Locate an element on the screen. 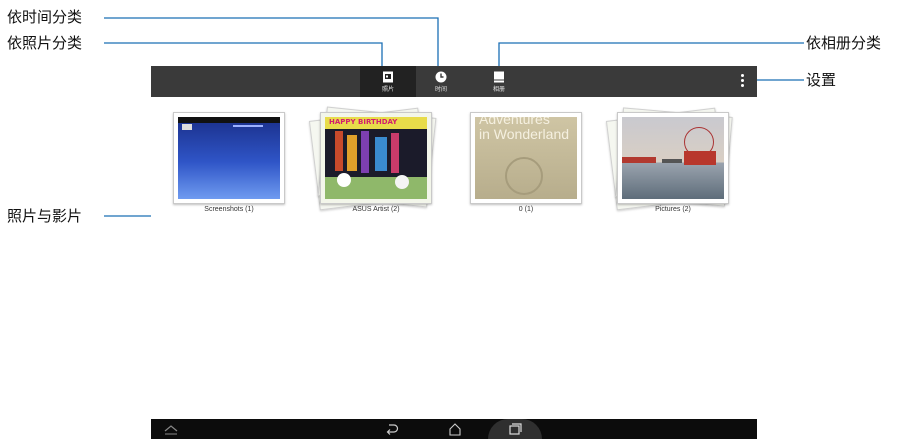 The height and width of the screenshot is (439, 897). overflow-menu-icon is located at coordinates (743, 82).